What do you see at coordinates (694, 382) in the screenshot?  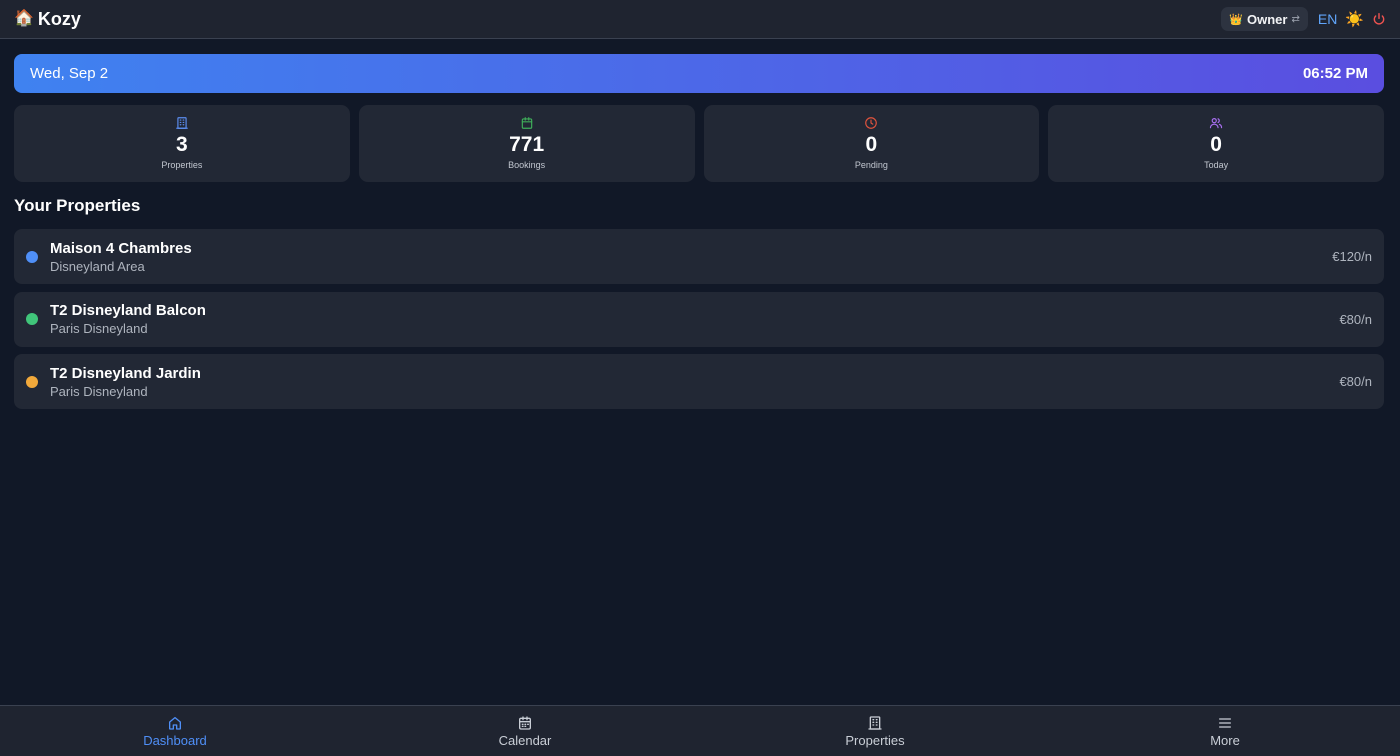 I see `property-info: T2 Disneyland Jardin Paris Disneyland` at bounding box center [694, 382].